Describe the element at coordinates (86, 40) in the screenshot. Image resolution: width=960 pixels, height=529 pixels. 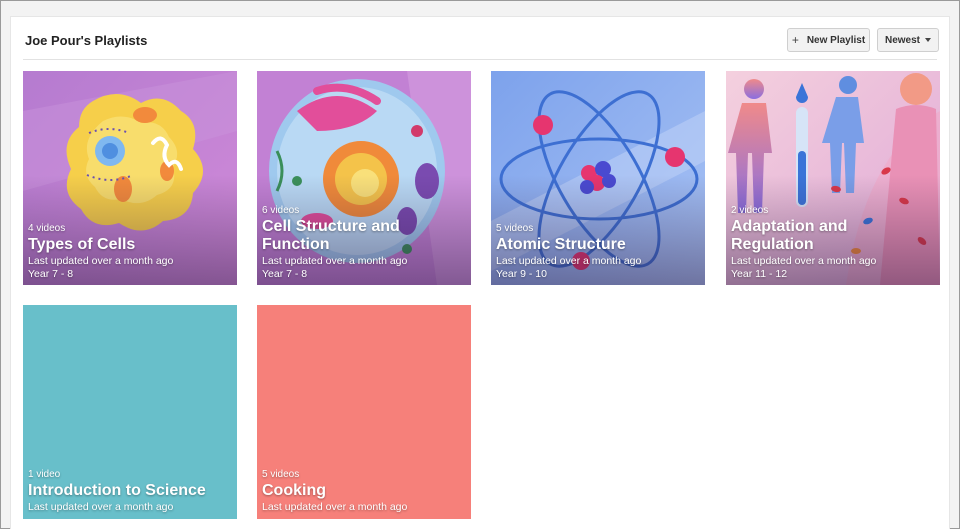
I see `page-title: Joe Pour's Playlists` at that location.